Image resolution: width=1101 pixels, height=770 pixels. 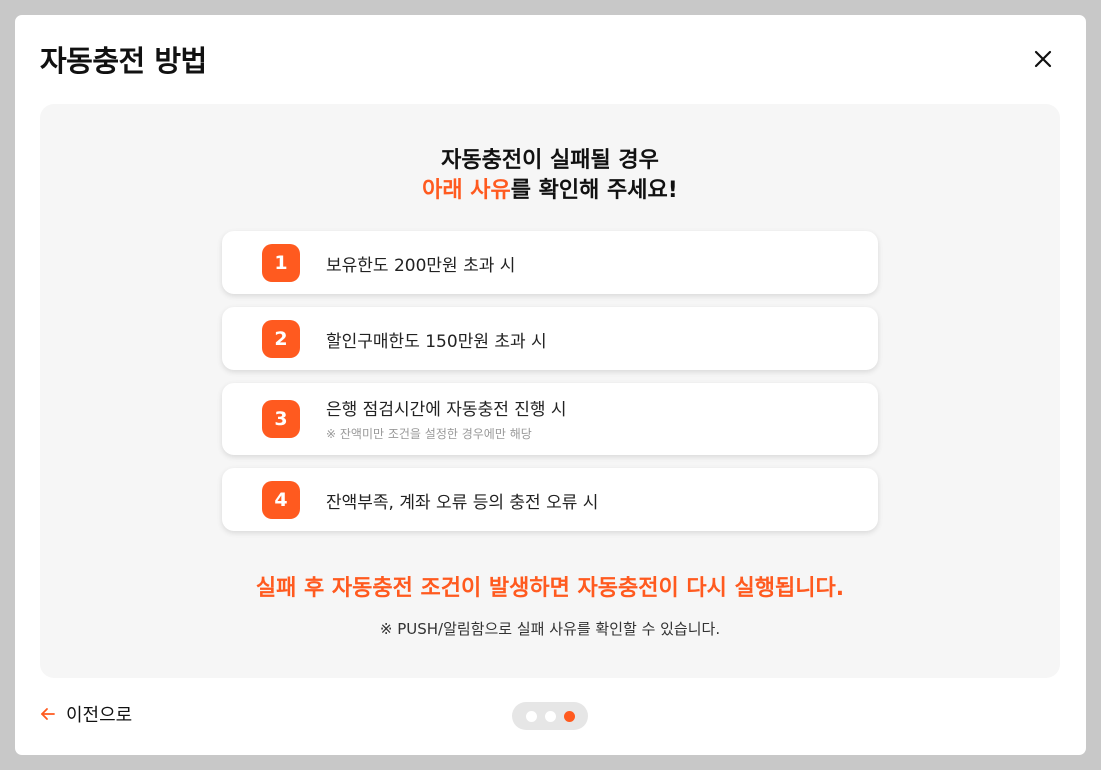 I want to click on reason-subtext: ※ 잔액미만 조건을 설정한 경우에만 해당, so click(x=429, y=434).